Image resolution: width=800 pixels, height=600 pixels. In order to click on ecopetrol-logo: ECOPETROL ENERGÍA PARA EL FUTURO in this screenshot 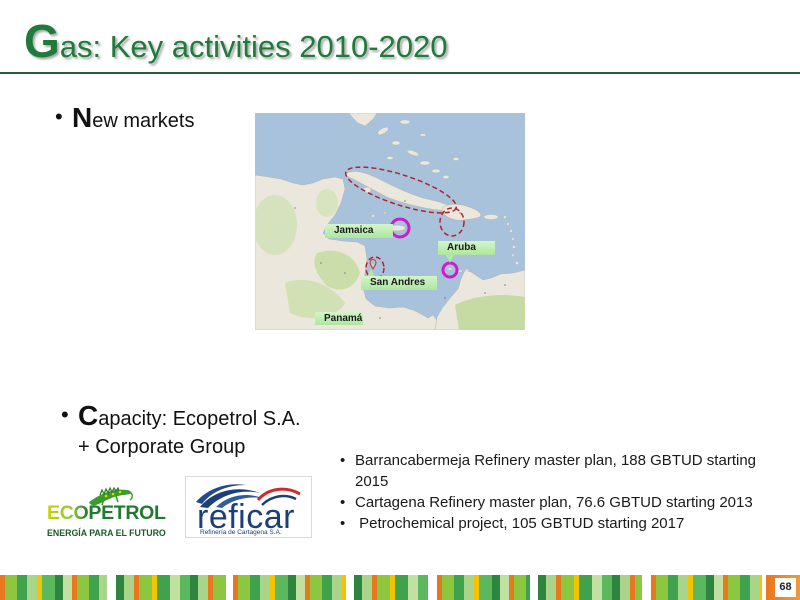, I will do `click(109, 511)`.